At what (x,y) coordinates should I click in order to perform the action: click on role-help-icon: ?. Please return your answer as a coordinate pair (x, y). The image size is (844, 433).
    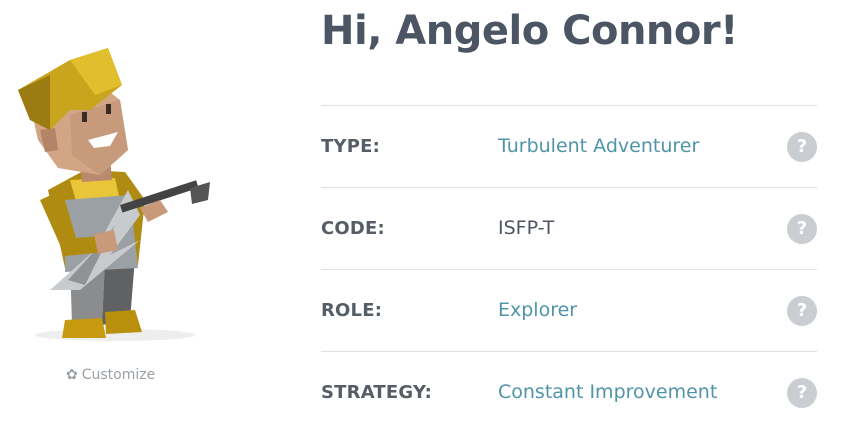
    Looking at the image, I should click on (802, 311).